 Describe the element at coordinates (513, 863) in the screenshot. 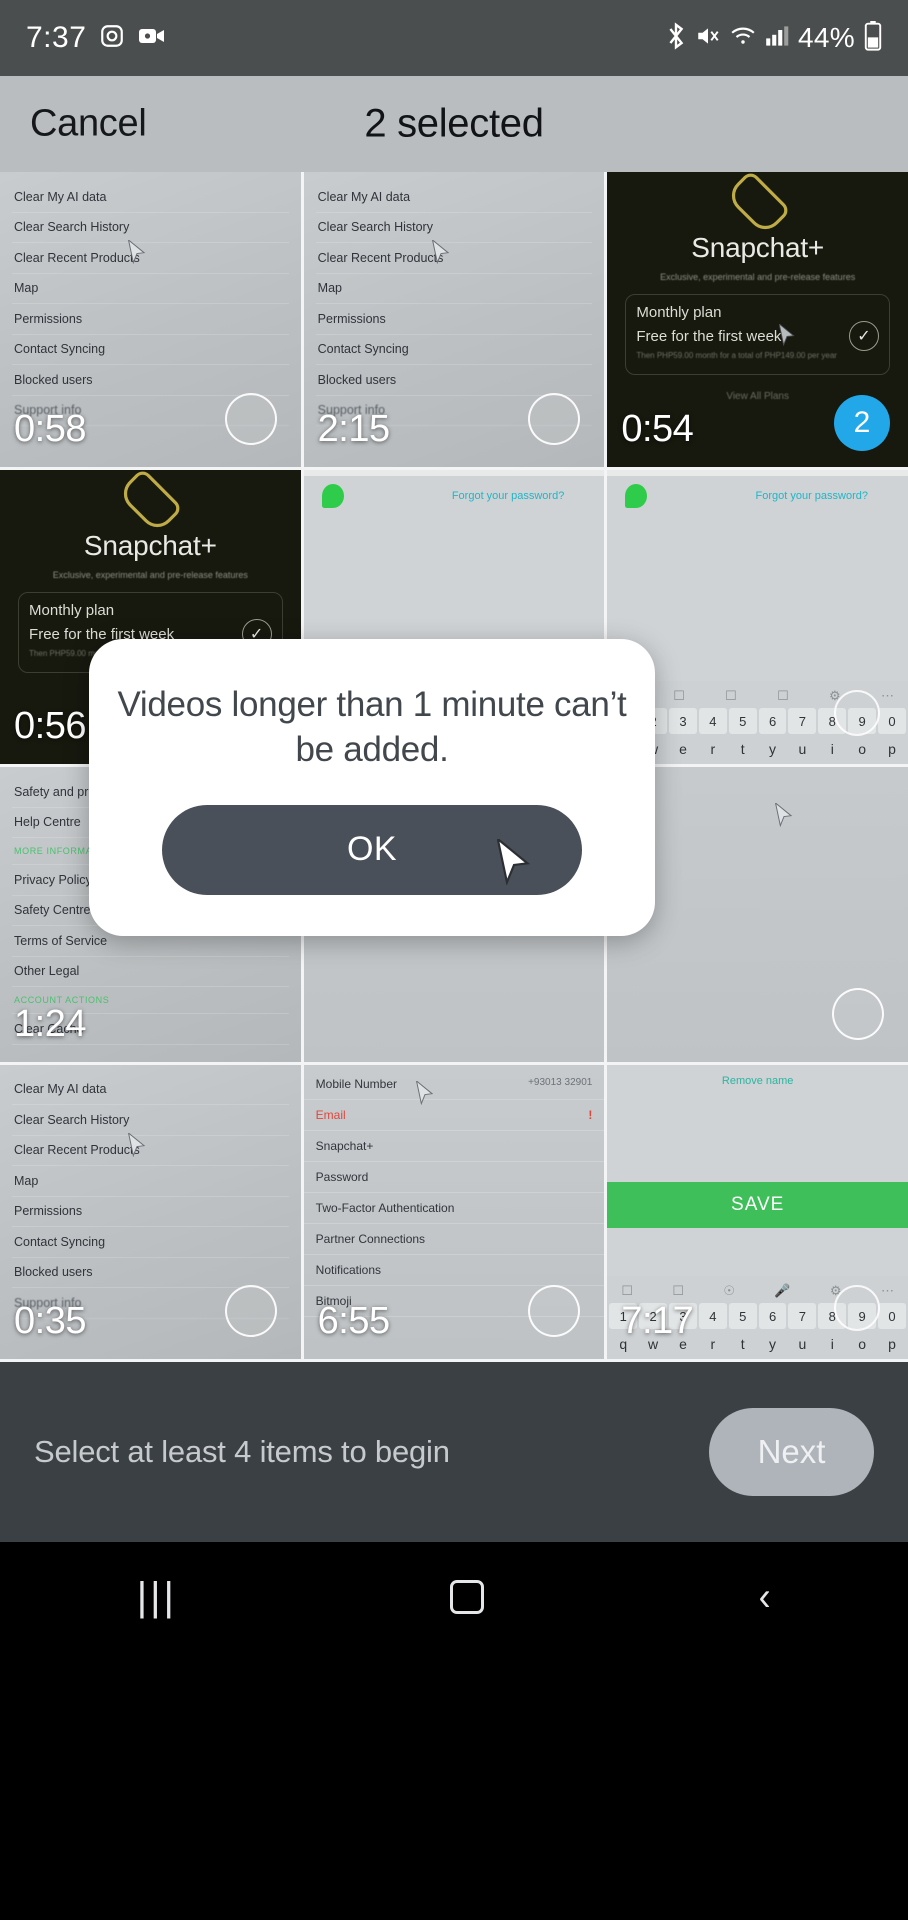

I see `mouse-cursor-icon` at that location.